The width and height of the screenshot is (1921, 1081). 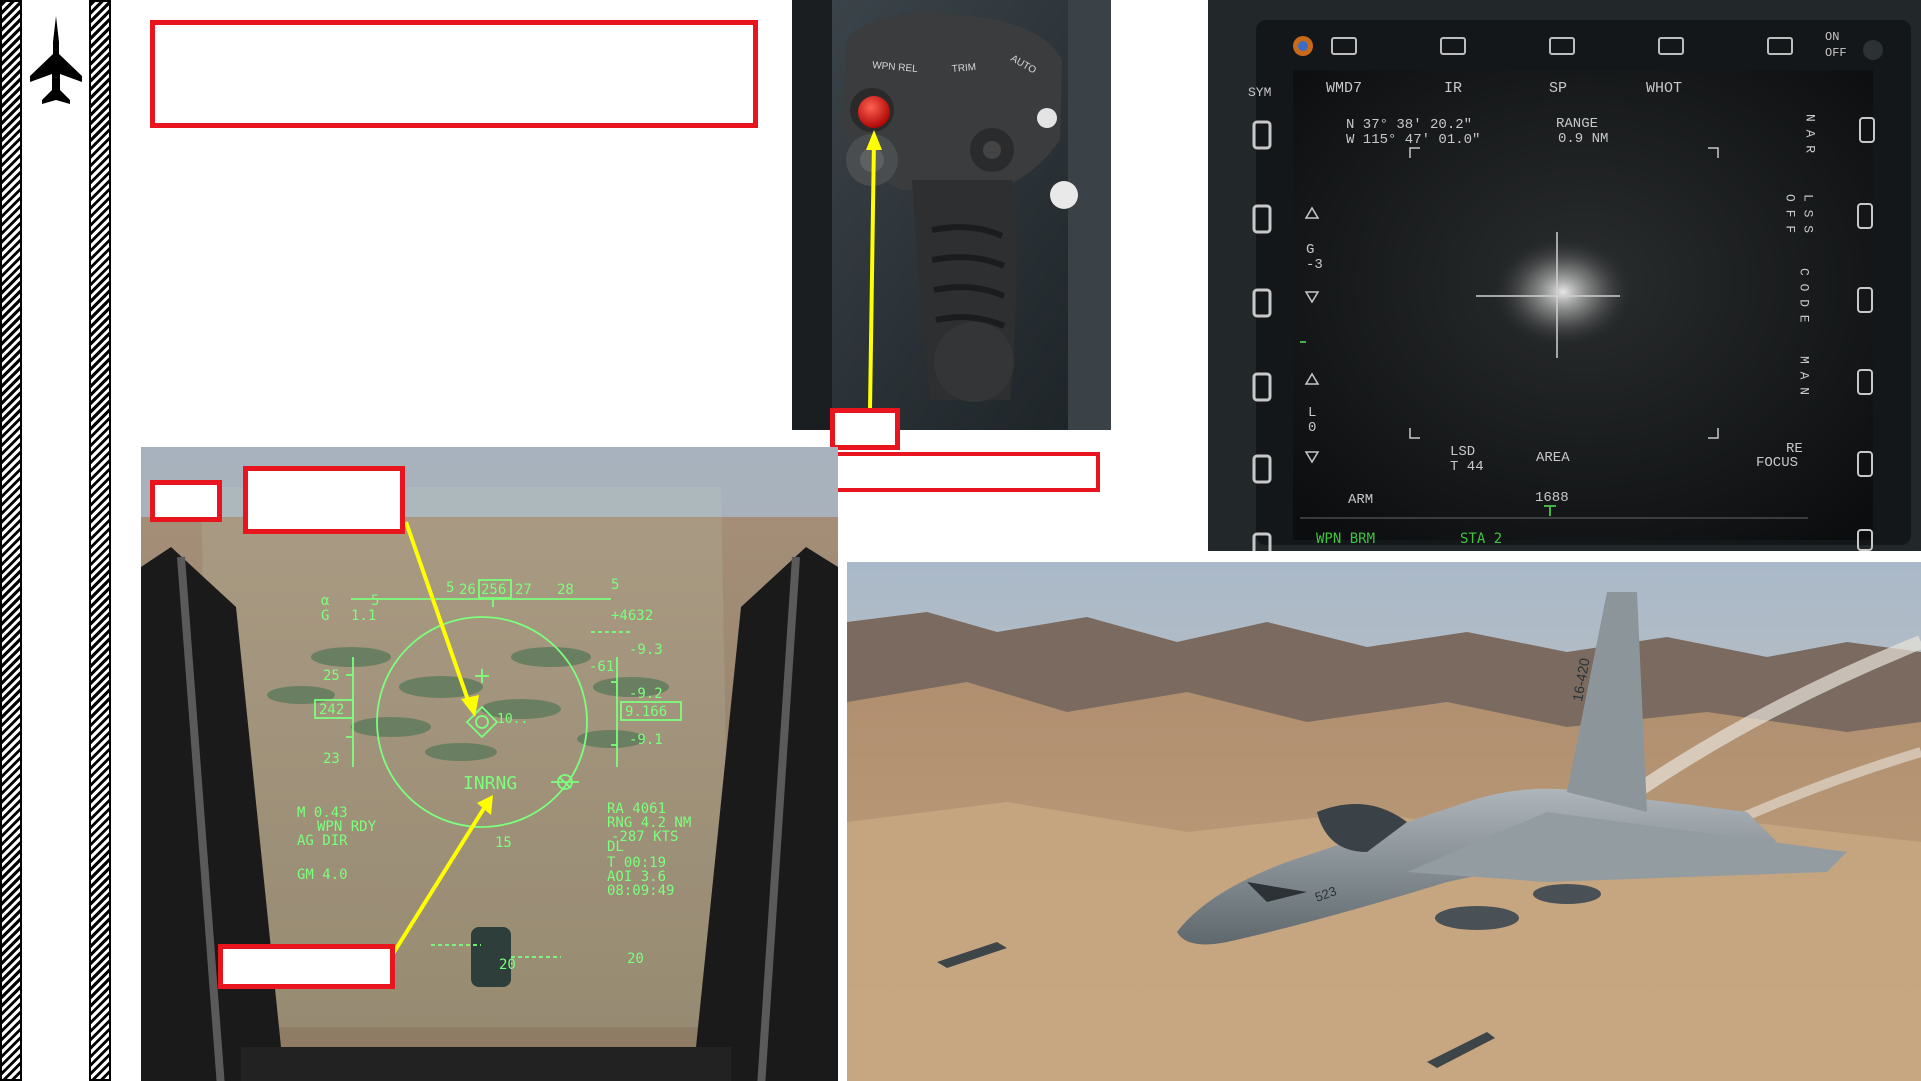 What do you see at coordinates (635, 959) in the screenshot?
I see `hud-pitch-20b: 20` at bounding box center [635, 959].